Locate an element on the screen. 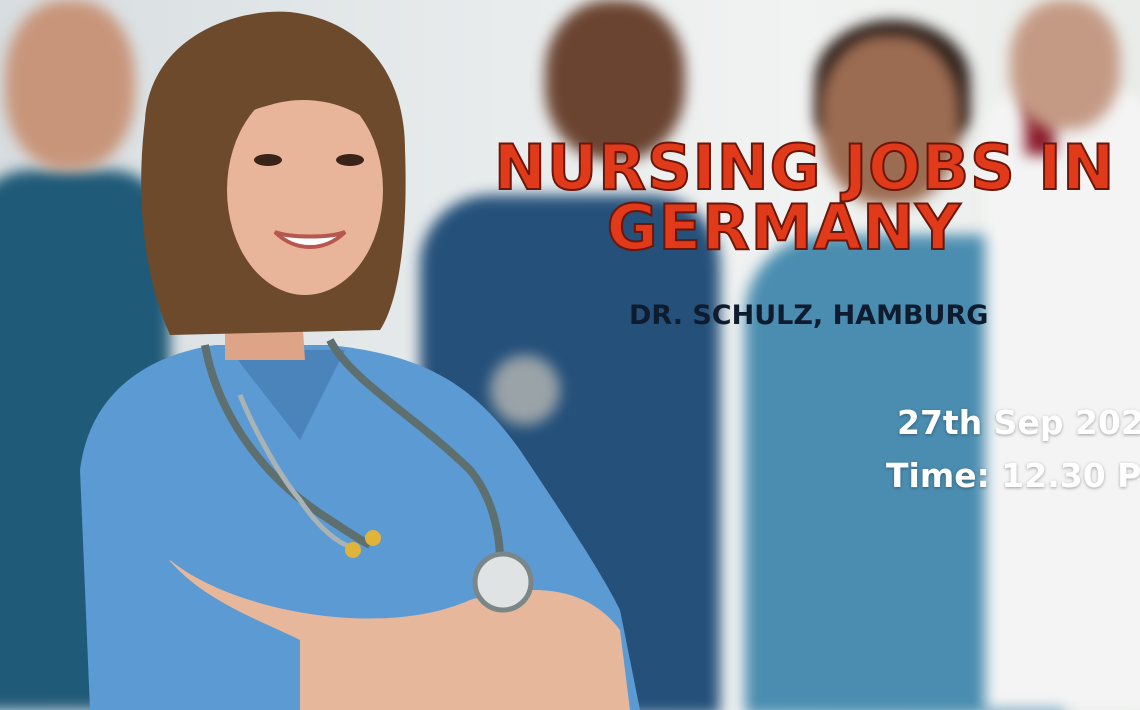  title-line-1: NURSING JOBS IN is located at coordinates (804, 167).